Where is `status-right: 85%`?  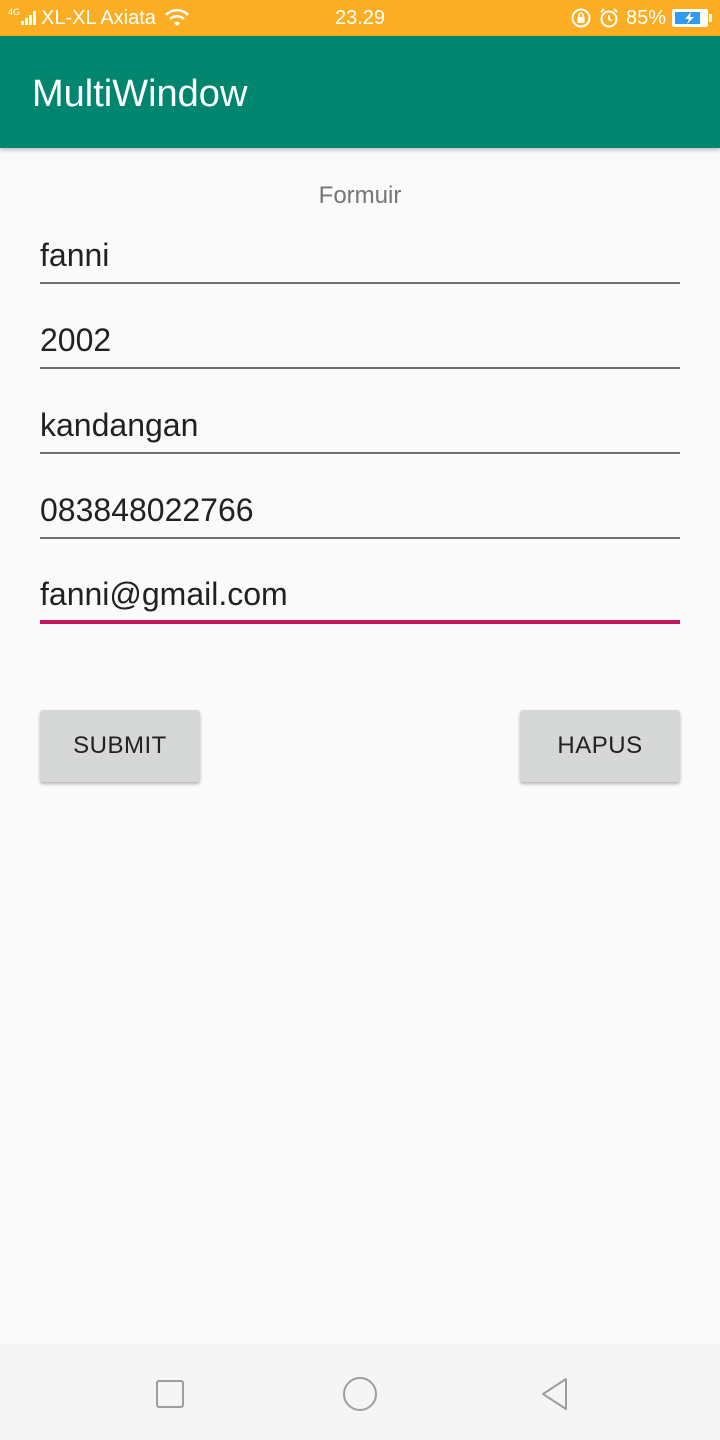
status-right: 85% is located at coordinates (641, 18).